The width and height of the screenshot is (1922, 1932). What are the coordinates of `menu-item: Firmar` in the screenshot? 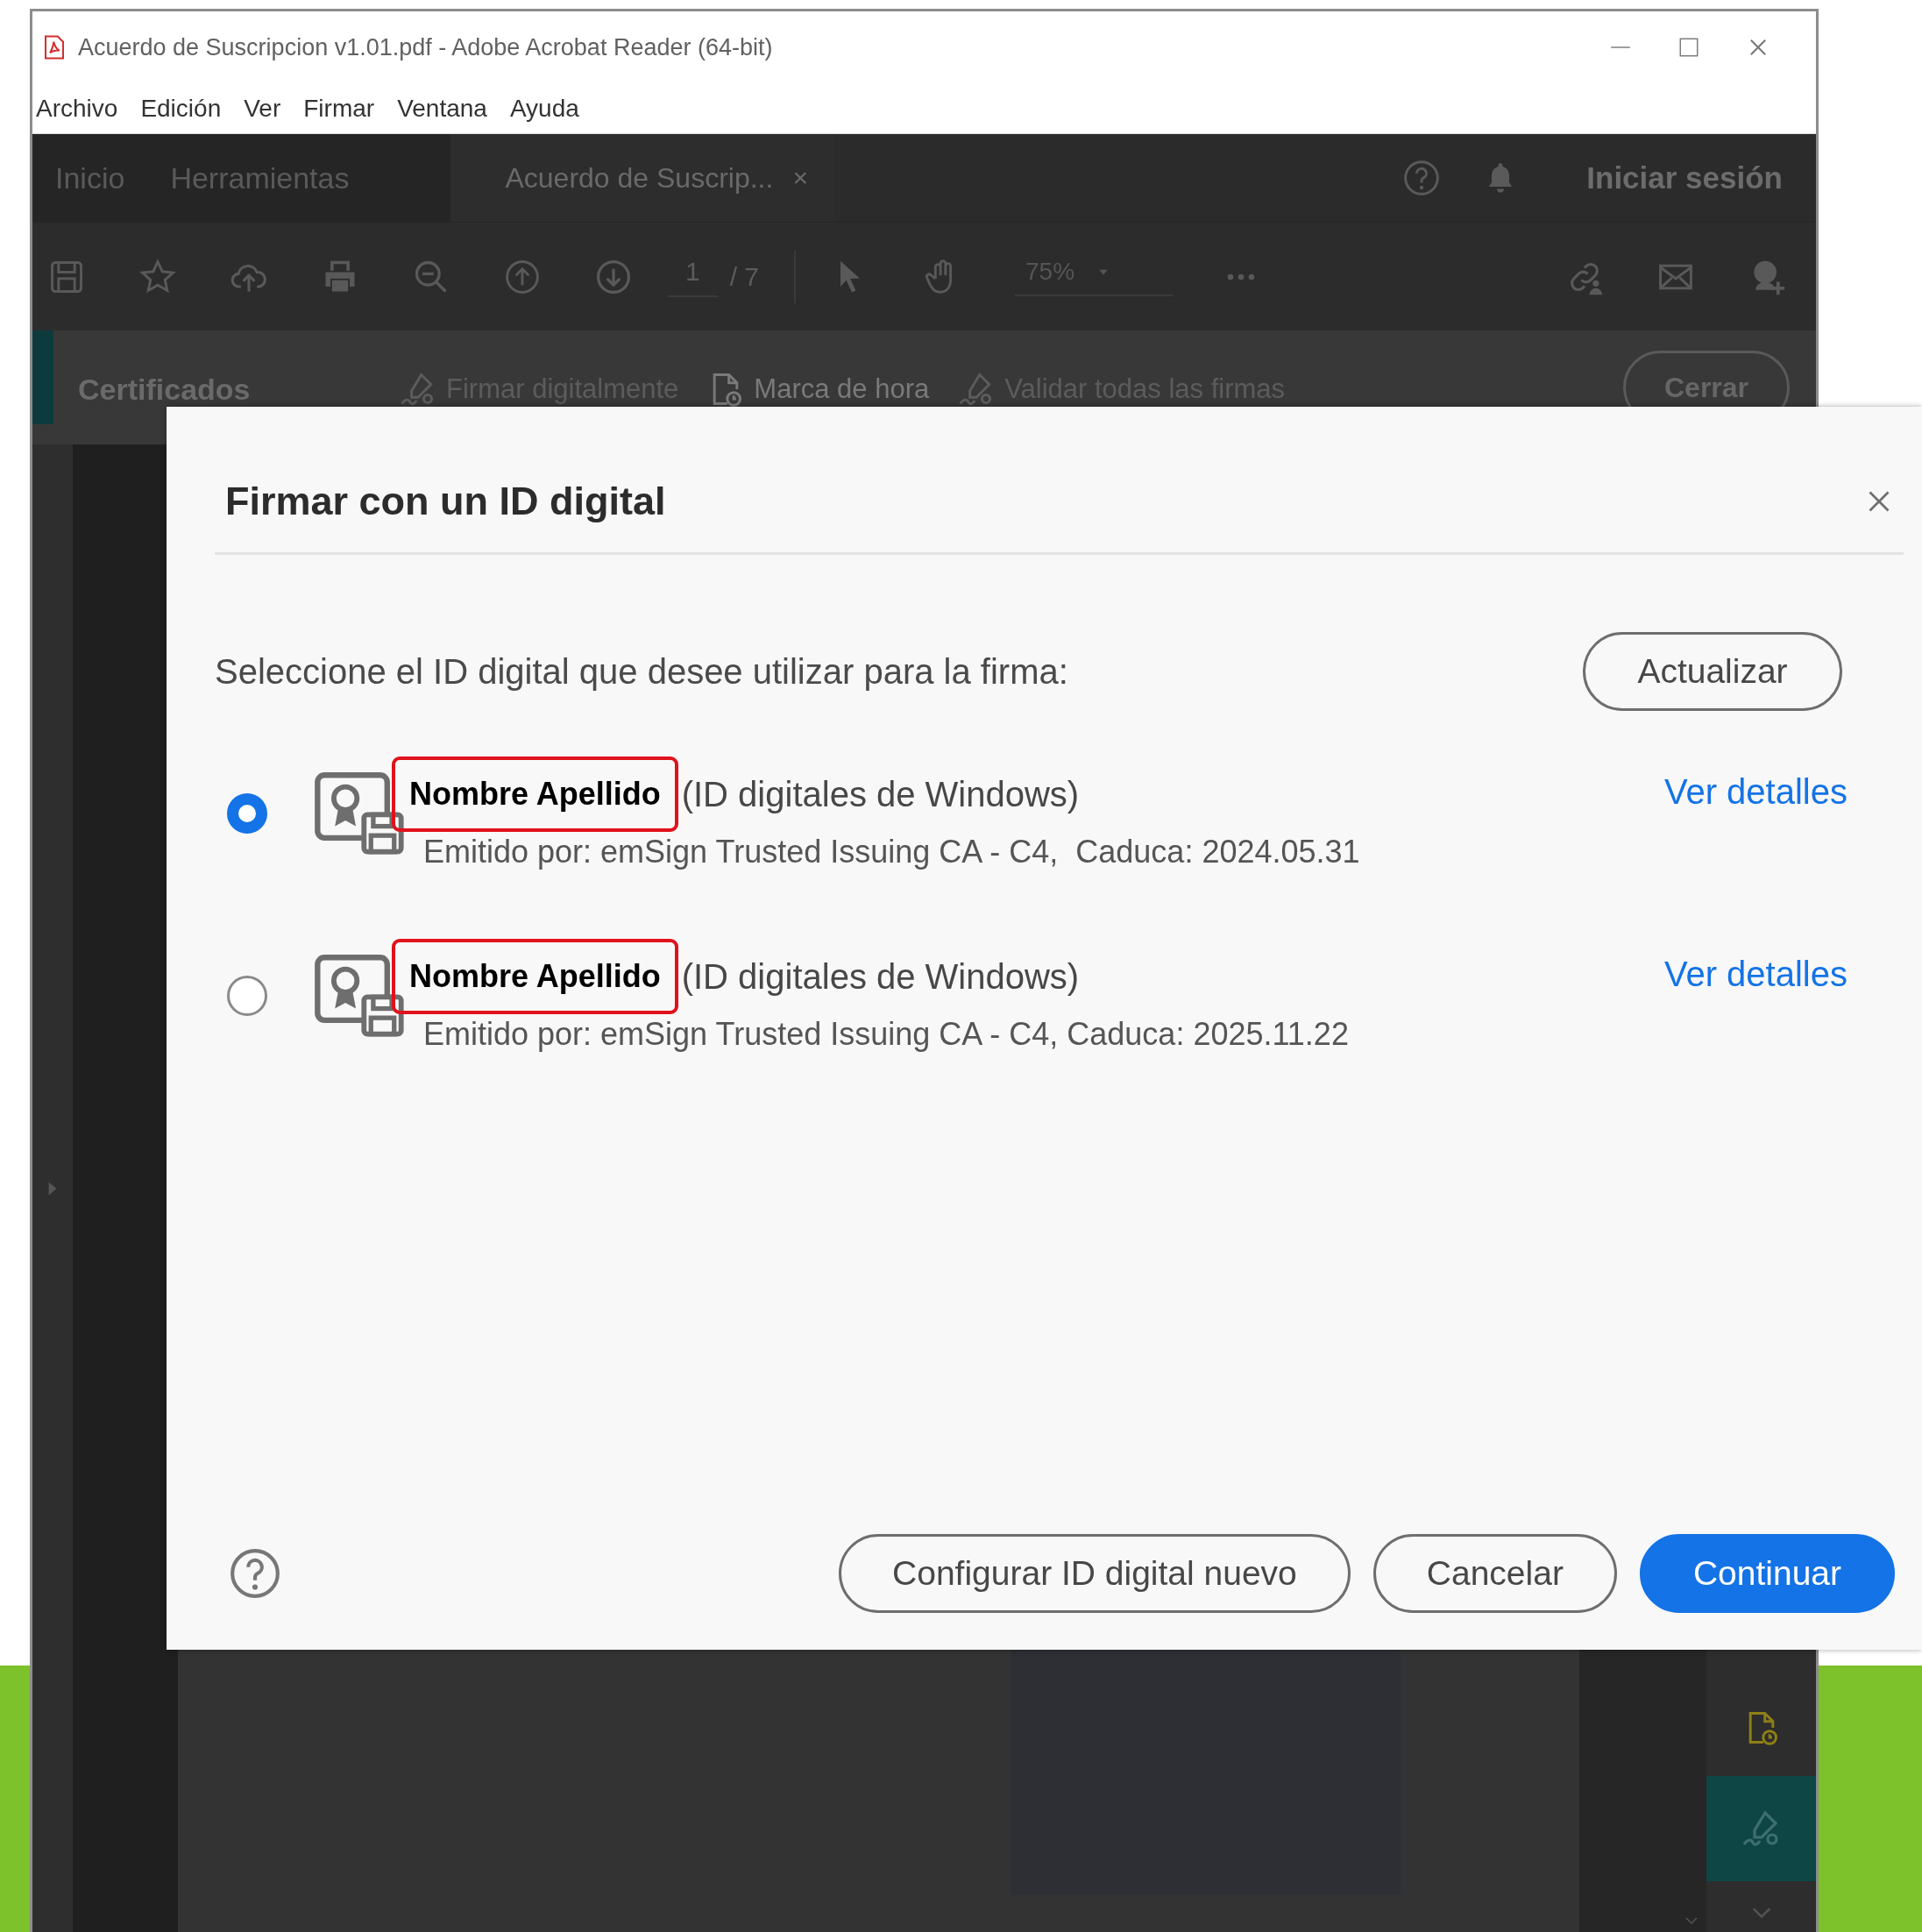 It's located at (339, 108).